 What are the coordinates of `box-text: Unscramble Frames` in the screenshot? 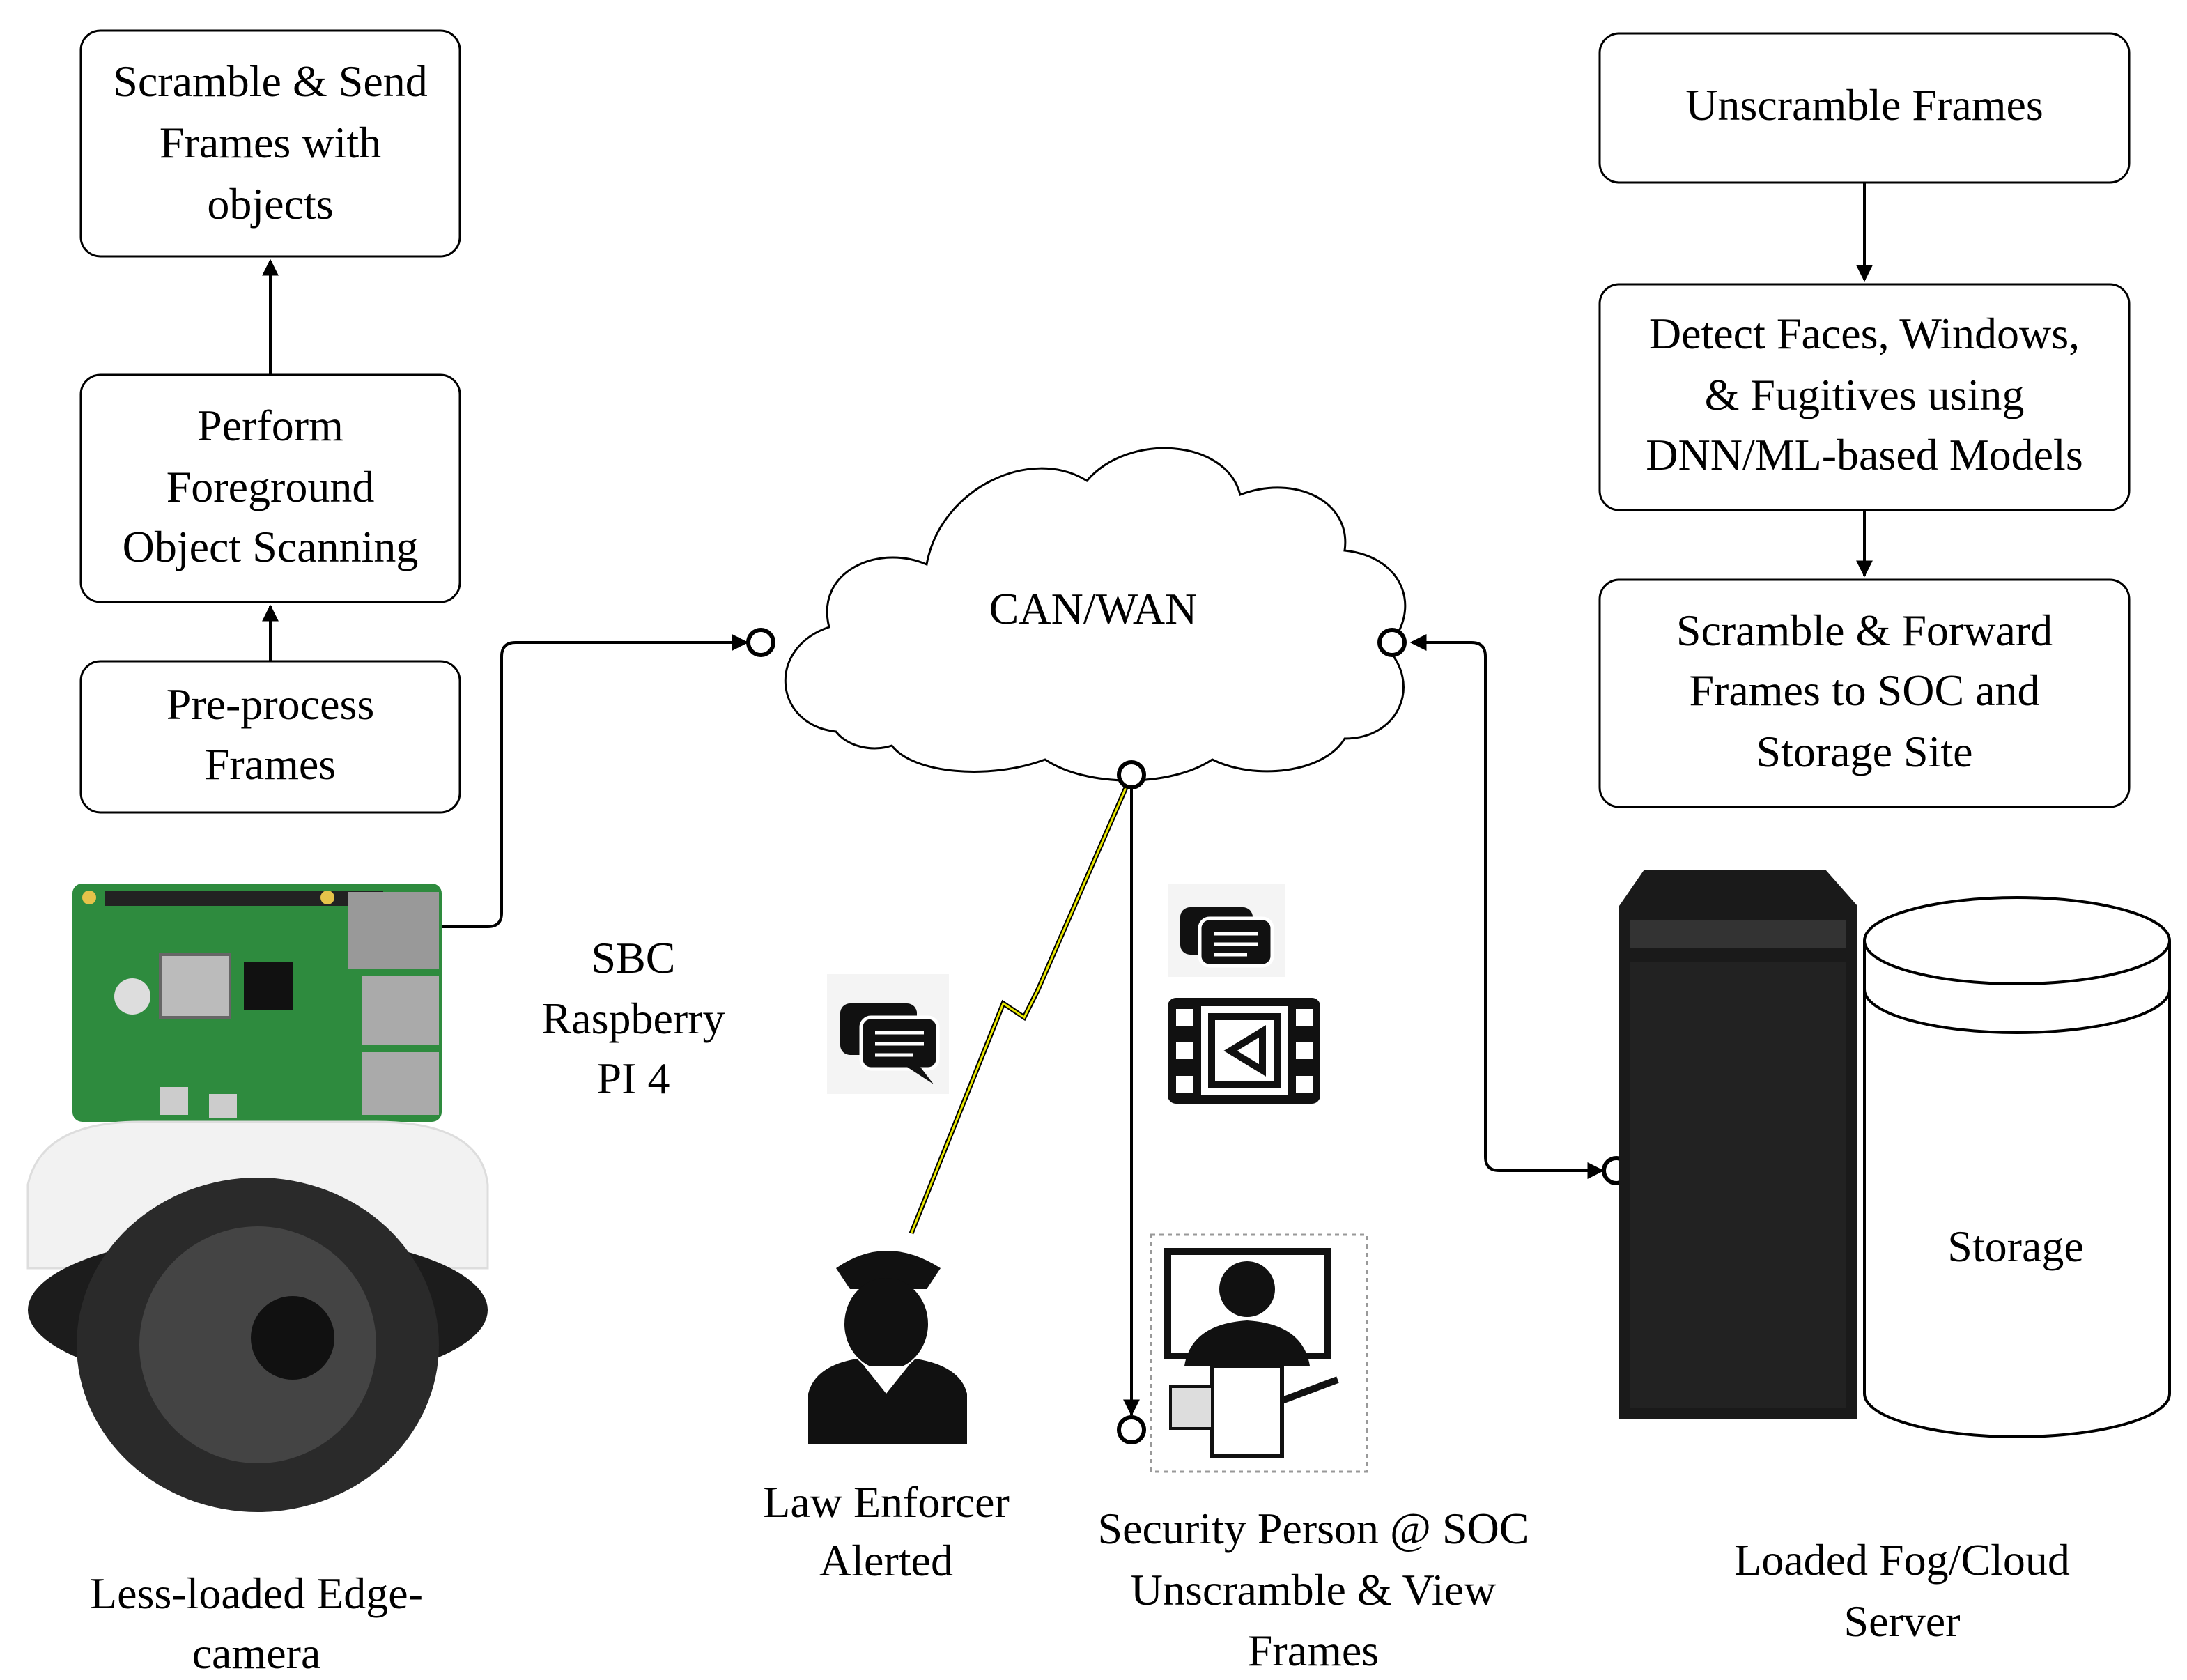 It's located at (1864, 105).